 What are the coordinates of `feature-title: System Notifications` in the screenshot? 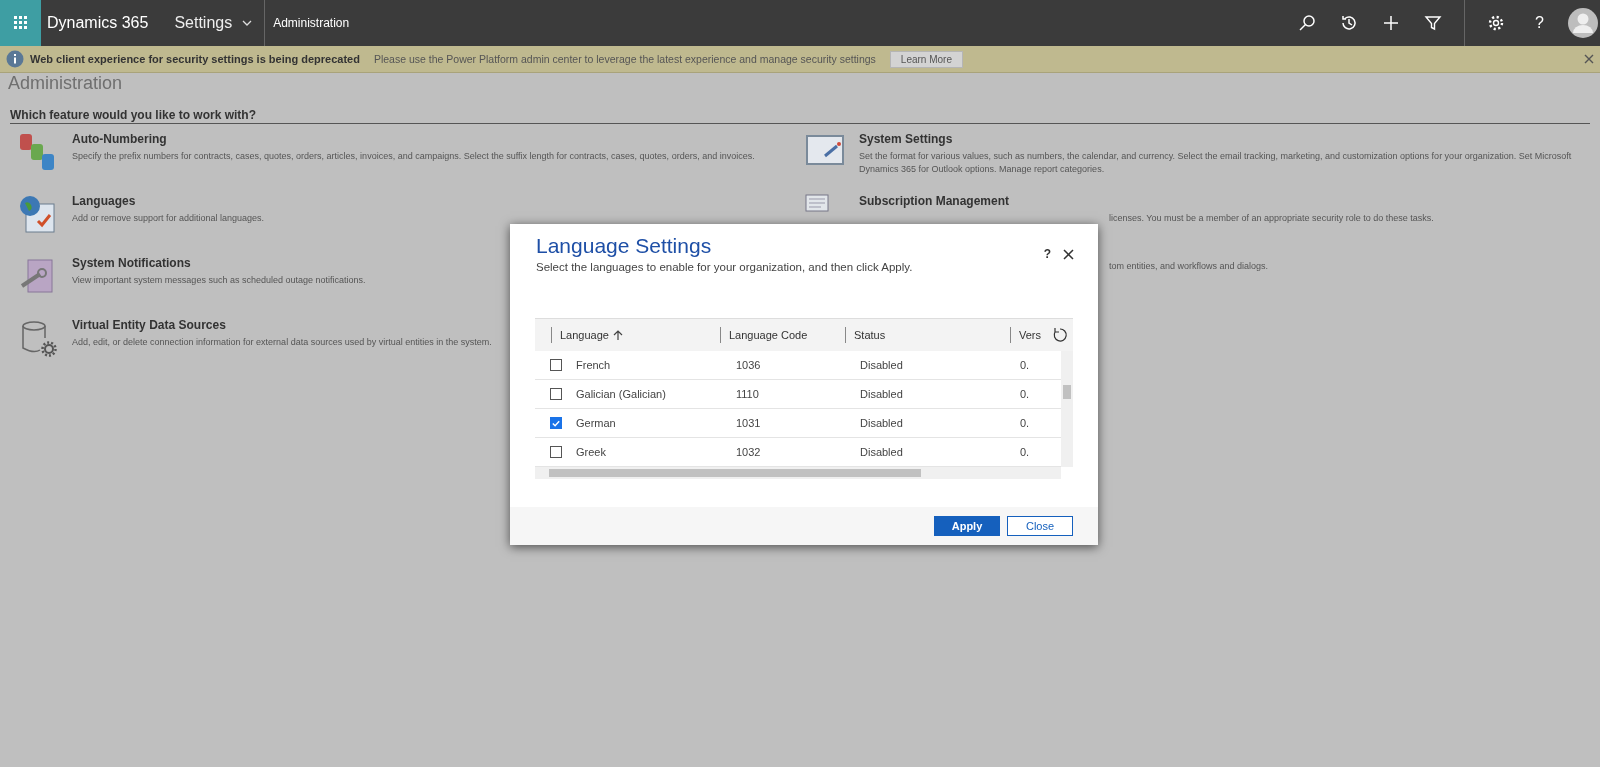 It's located at (219, 263).